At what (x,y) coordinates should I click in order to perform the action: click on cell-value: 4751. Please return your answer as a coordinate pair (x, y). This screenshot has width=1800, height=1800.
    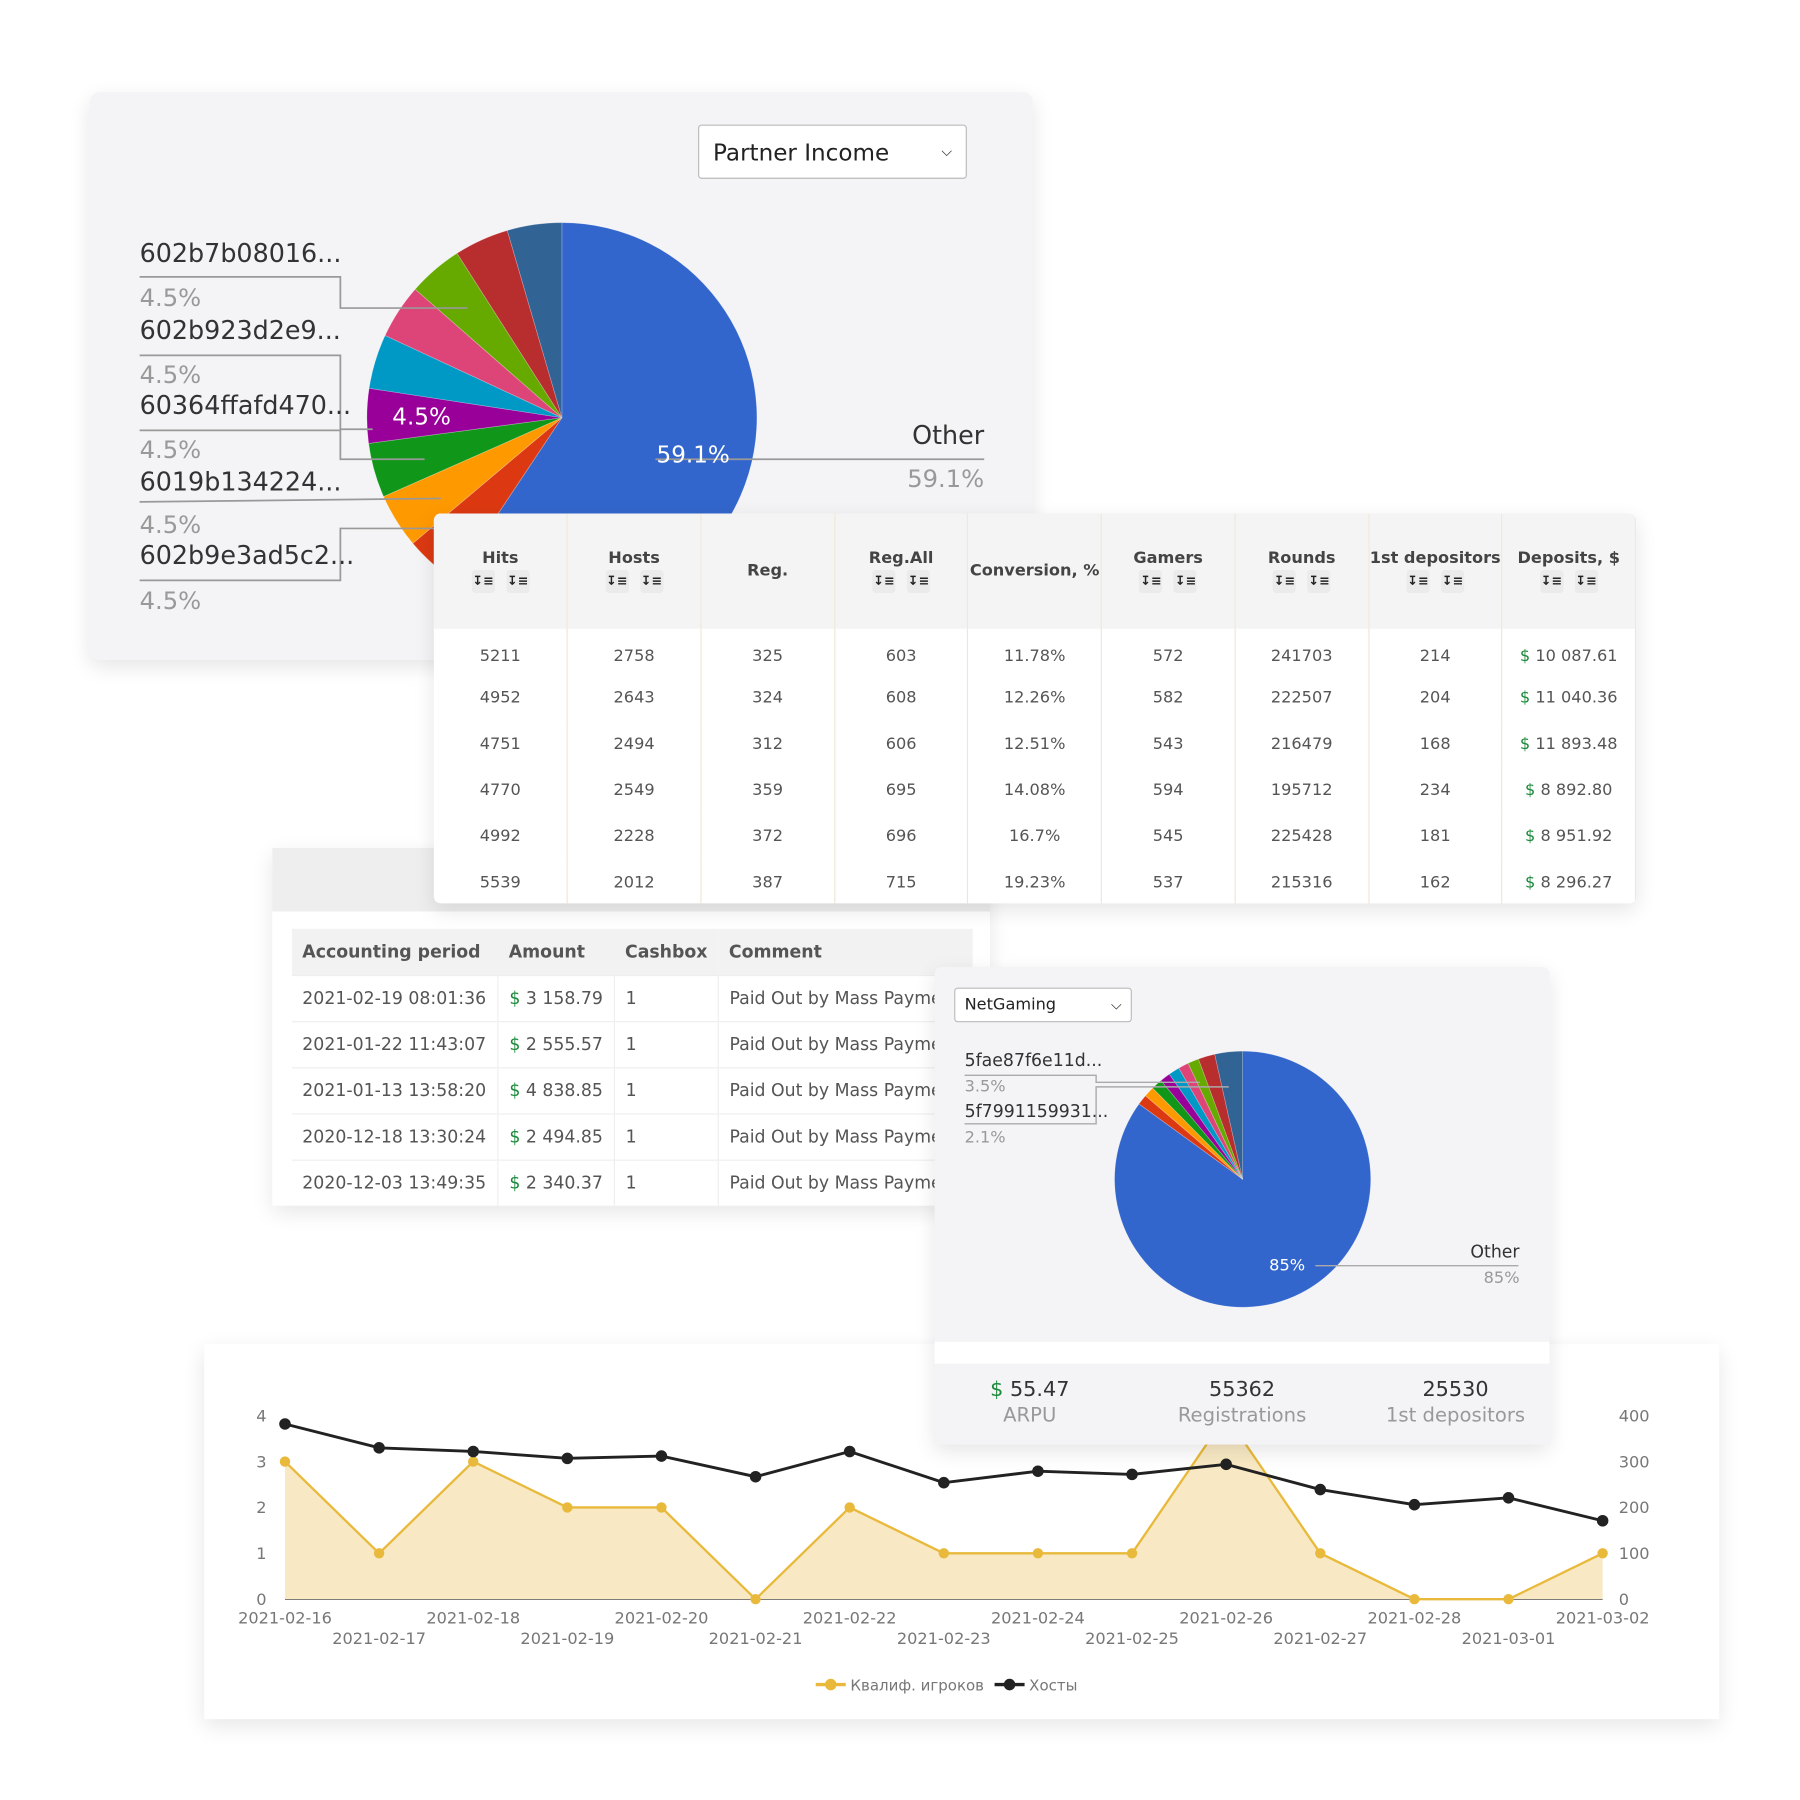
    Looking at the image, I should click on (500, 744).